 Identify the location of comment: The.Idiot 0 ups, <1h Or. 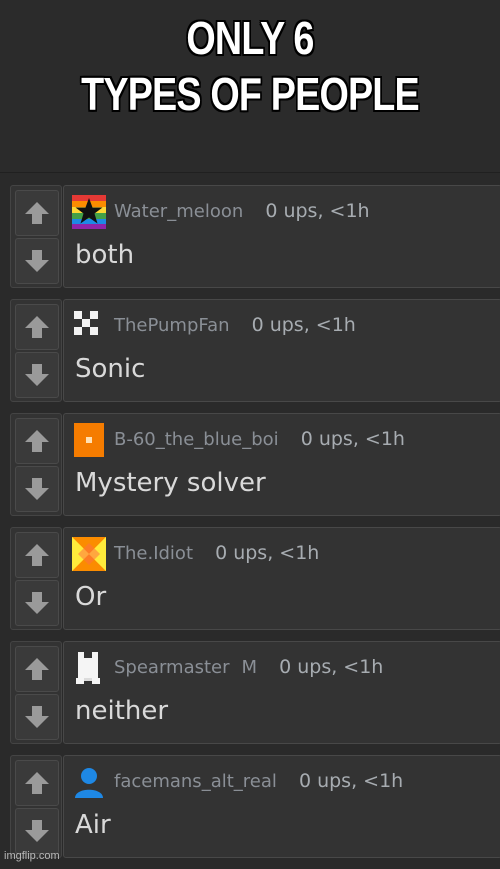
(255, 579).